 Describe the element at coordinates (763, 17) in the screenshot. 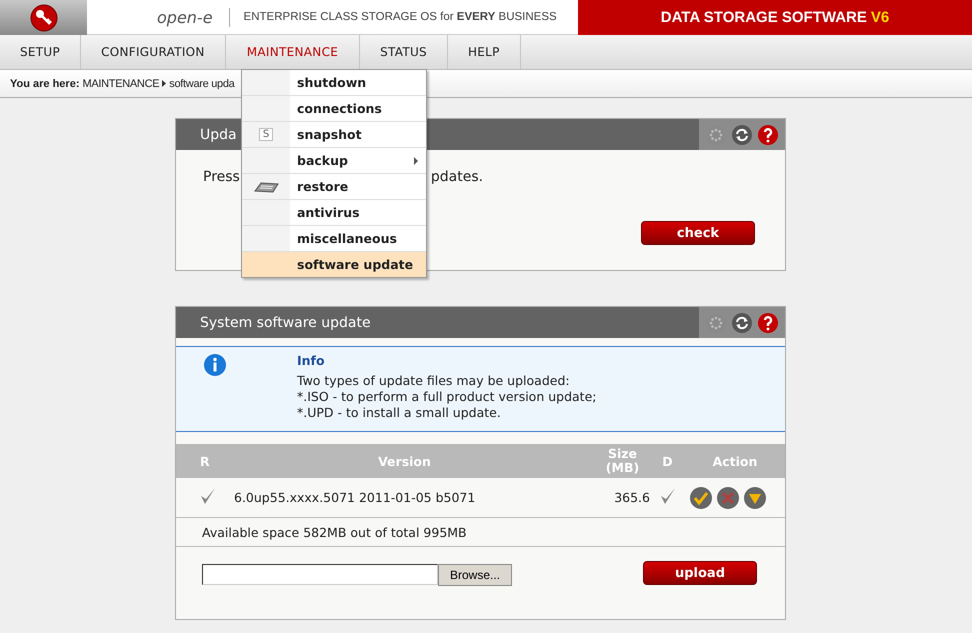

I see `product-name: DATA STORAGE SOFTWARE` at that location.